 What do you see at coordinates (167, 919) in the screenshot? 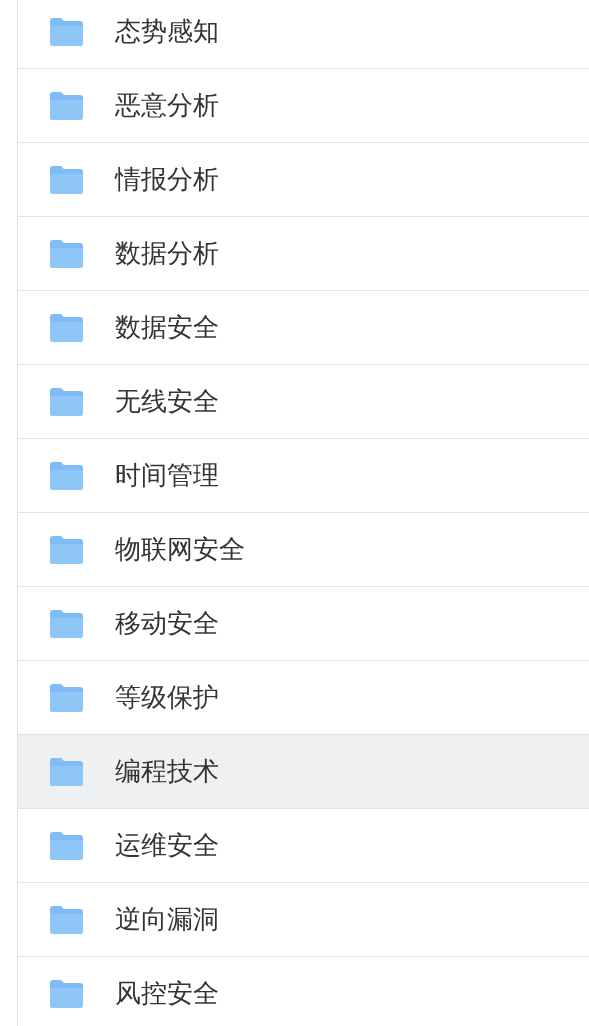
I see `folder-name: 逆向漏洞` at bounding box center [167, 919].